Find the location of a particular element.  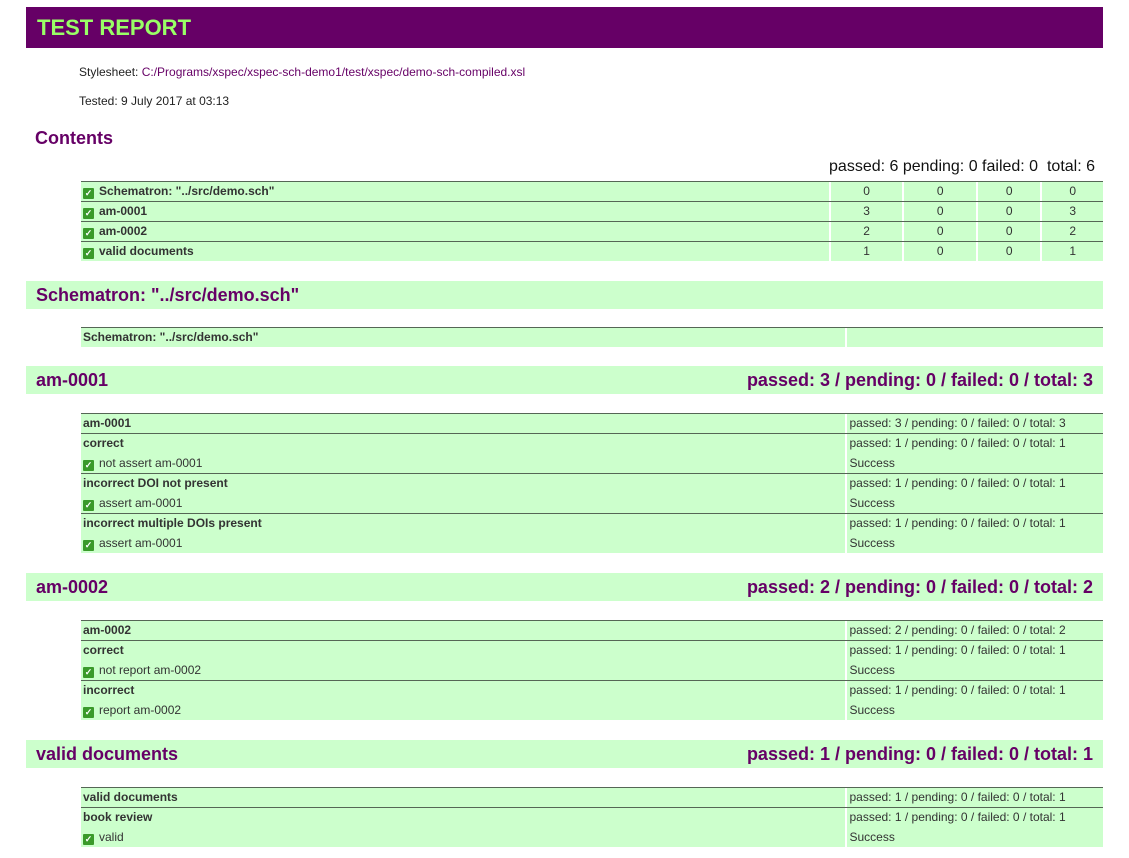

contents-link: ✓ valid documents is located at coordinates (455, 251).